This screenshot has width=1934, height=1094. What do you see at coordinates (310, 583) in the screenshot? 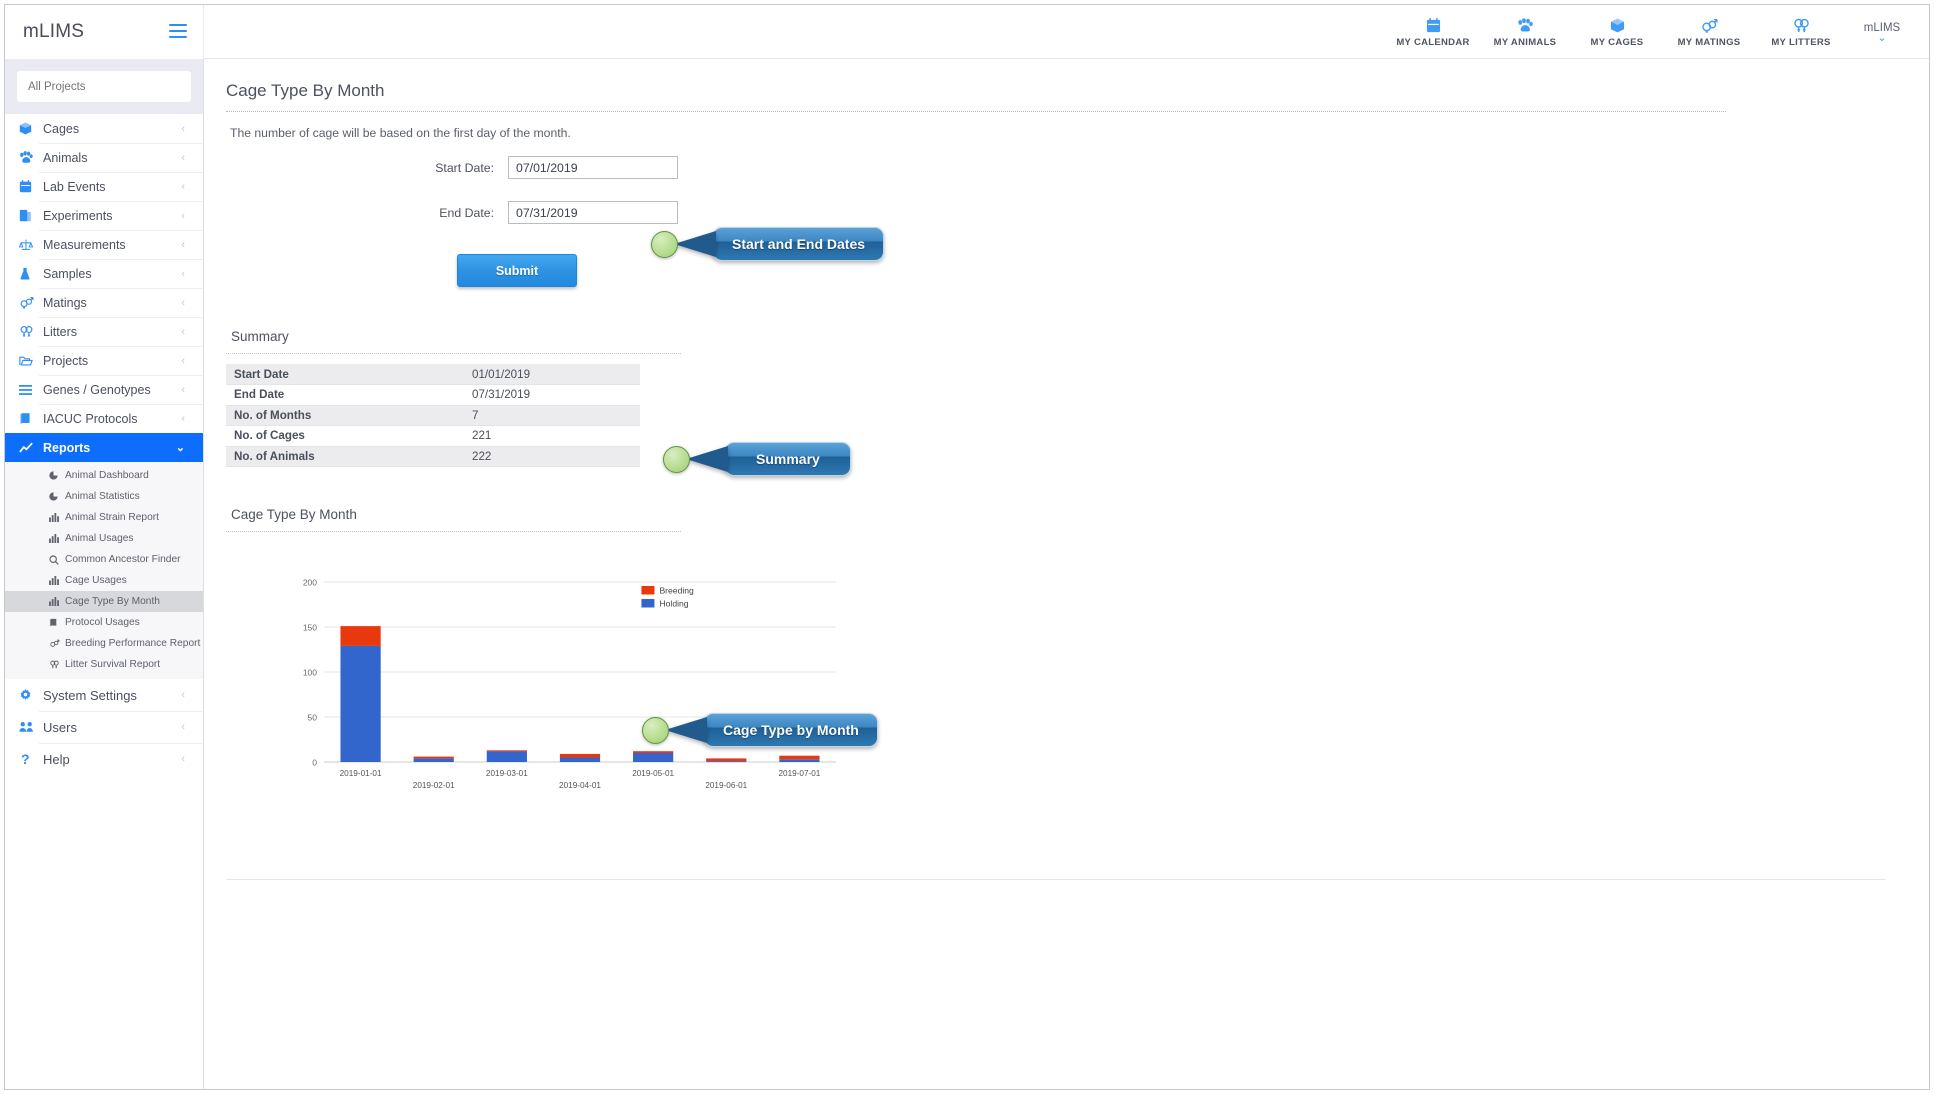
I see `svg-text: 200` at bounding box center [310, 583].